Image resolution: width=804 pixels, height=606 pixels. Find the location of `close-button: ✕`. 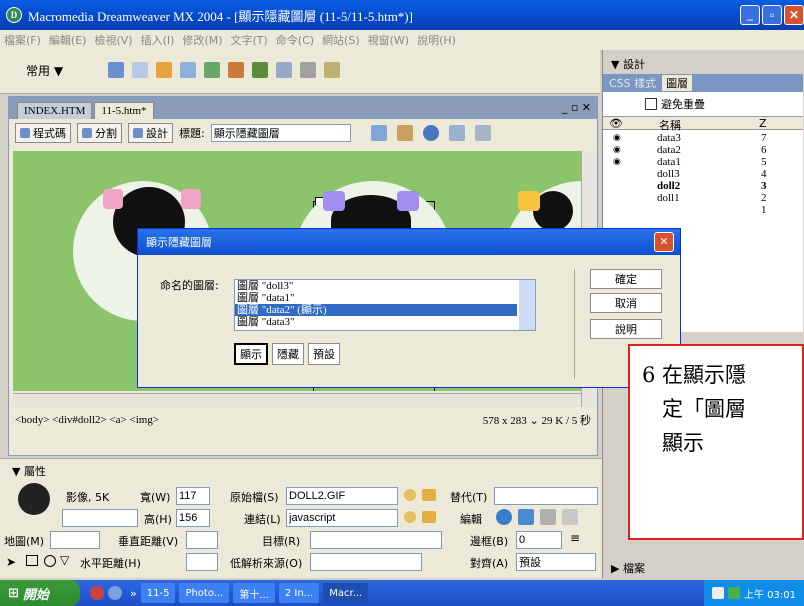

close-button: ✕ is located at coordinates (794, 15).